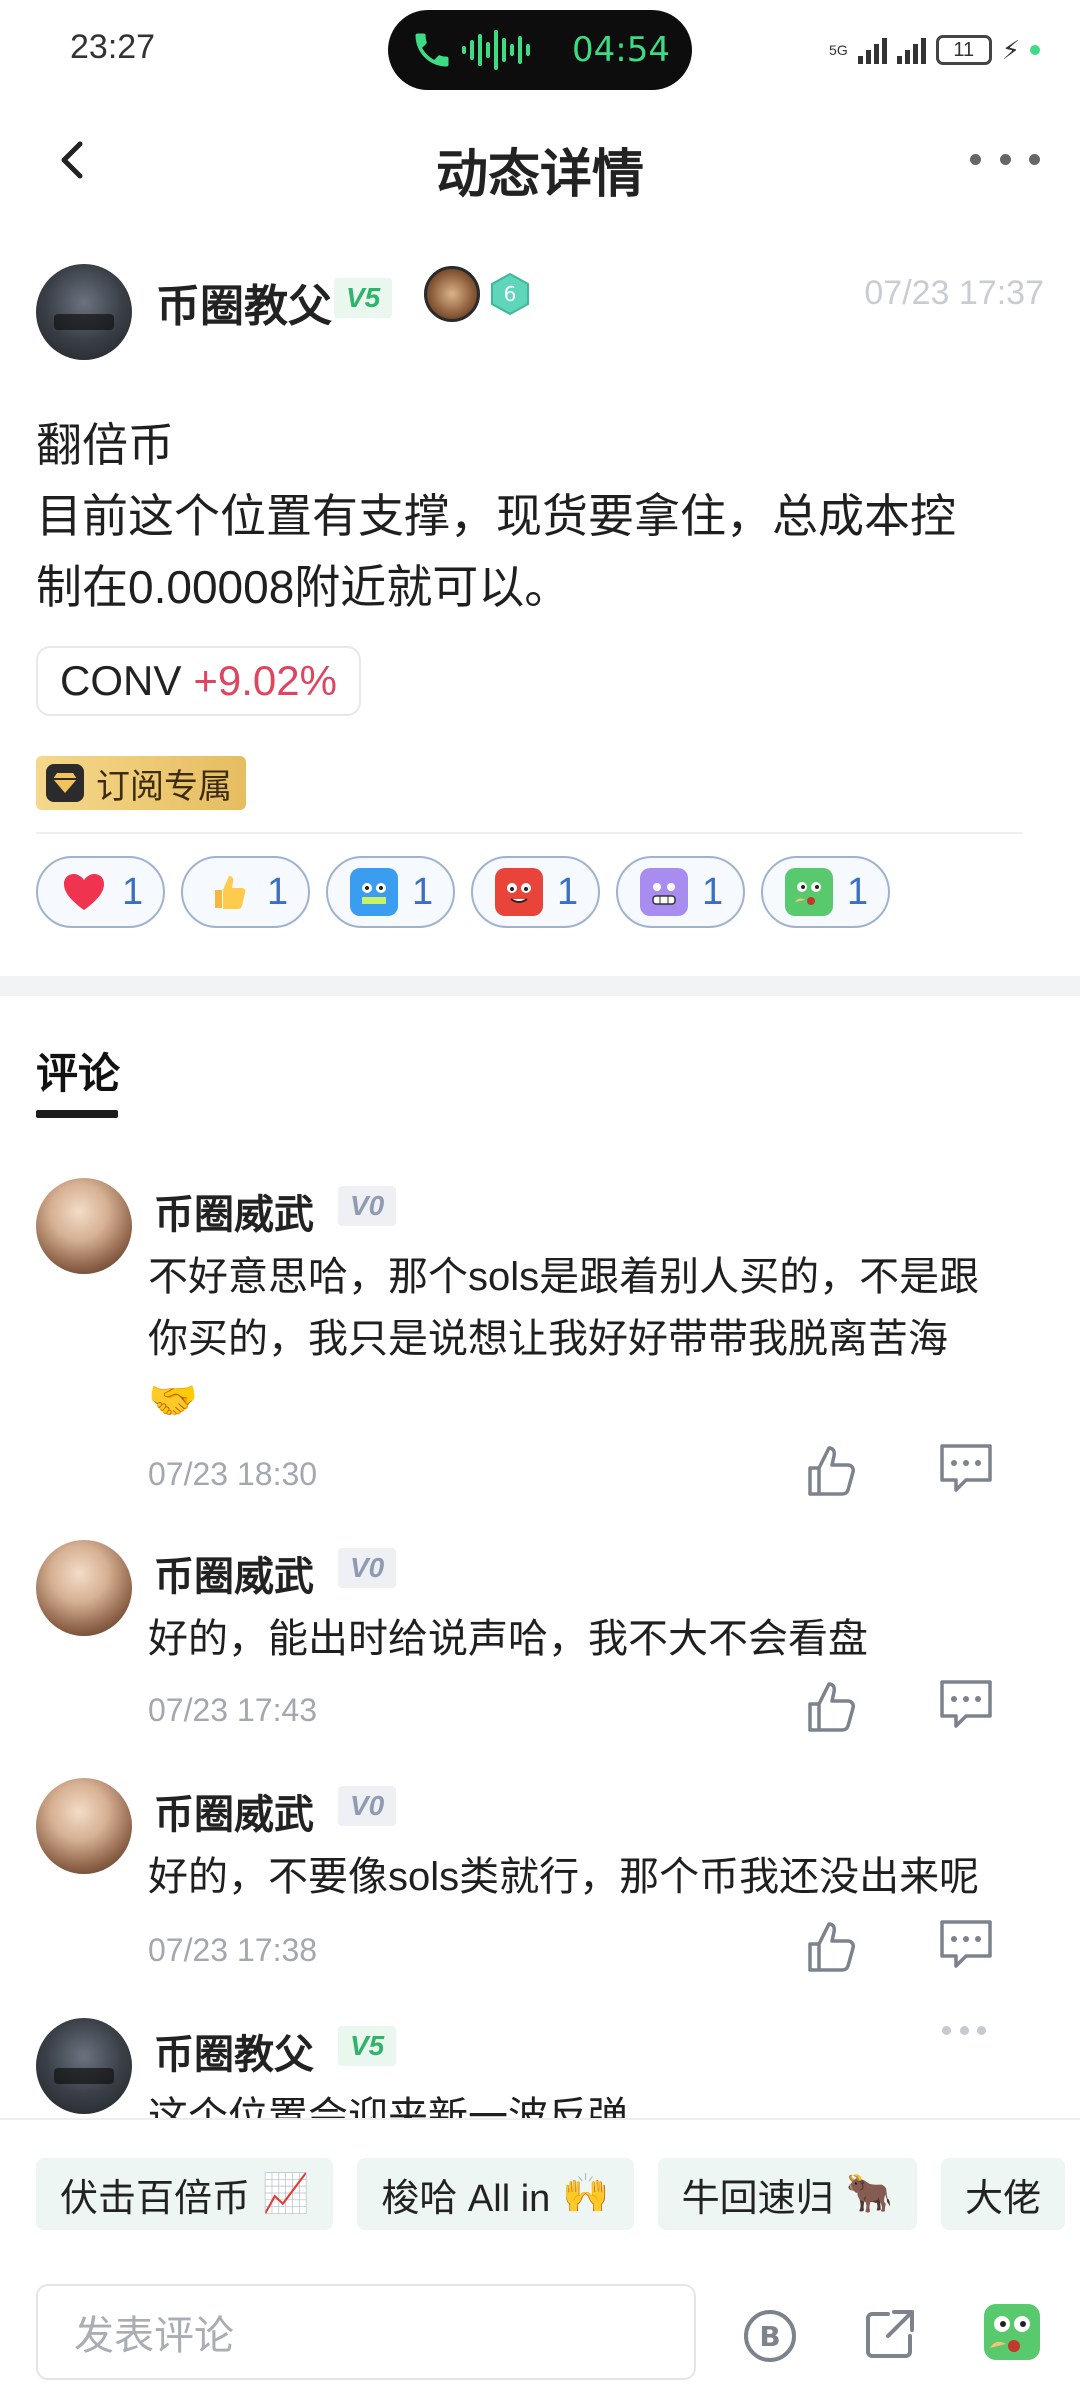 The image size is (1080, 2400). What do you see at coordinates (432, 50) in the screenshot?
I see `phone-icon` at bounding box center [432, 50].